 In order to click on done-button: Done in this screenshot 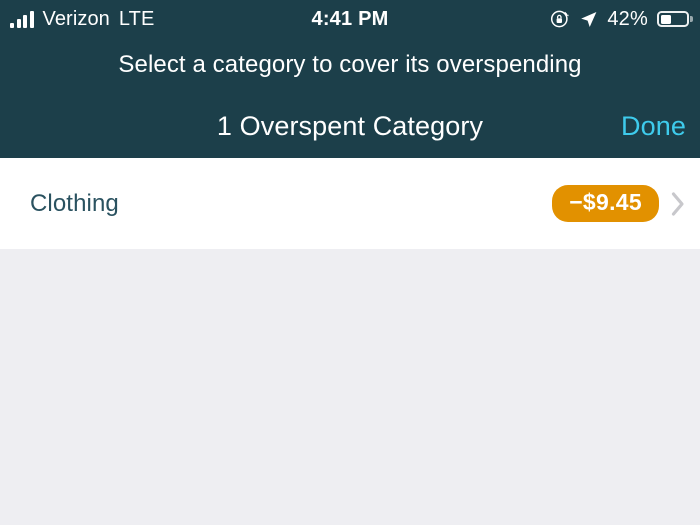, I will do `click(653, 126)`.